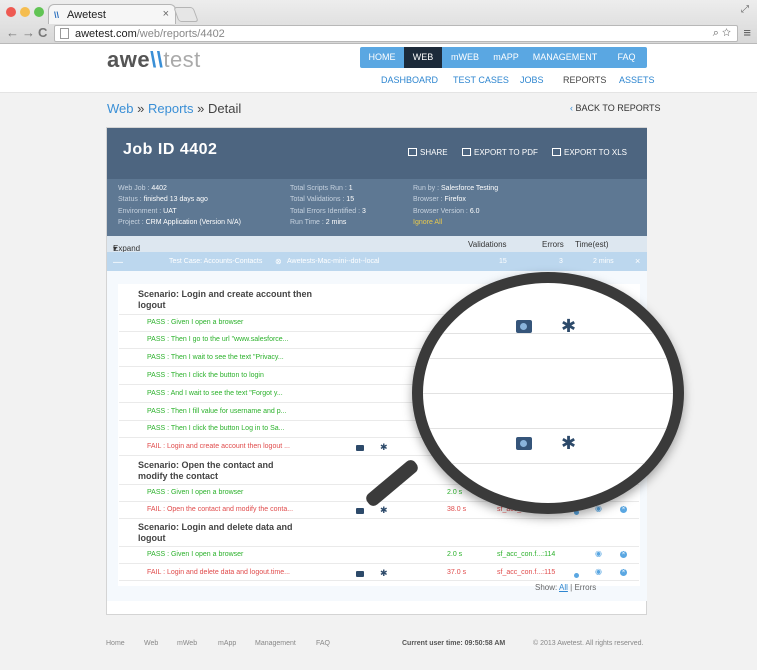 The width and height of the screenshot is (757, 670). Describe the element at coordinates (328, 211) in the screenshot. I see `info-errors: Total Errors Identified : 3` at that location.